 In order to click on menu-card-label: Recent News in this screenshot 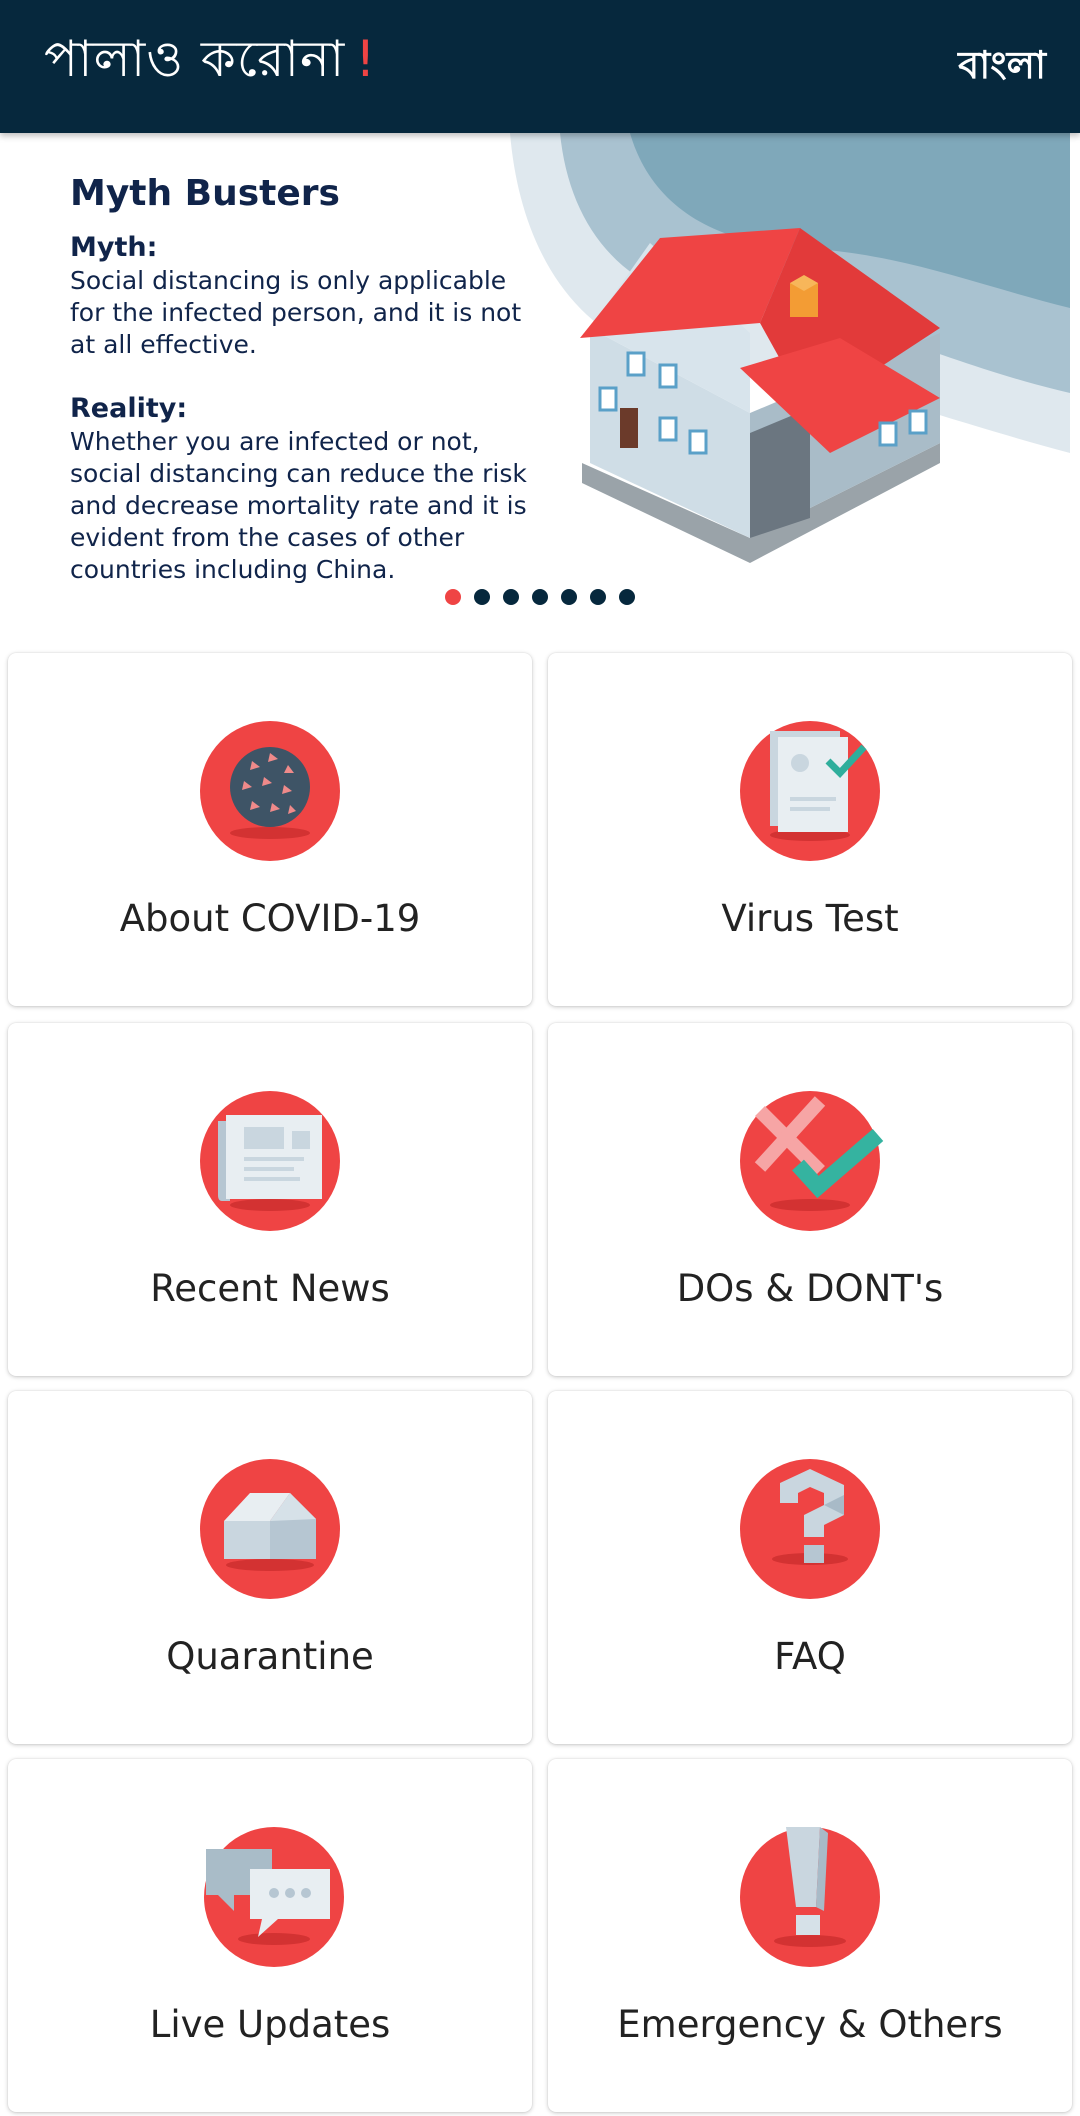, I will do `click(270, 1288)`.